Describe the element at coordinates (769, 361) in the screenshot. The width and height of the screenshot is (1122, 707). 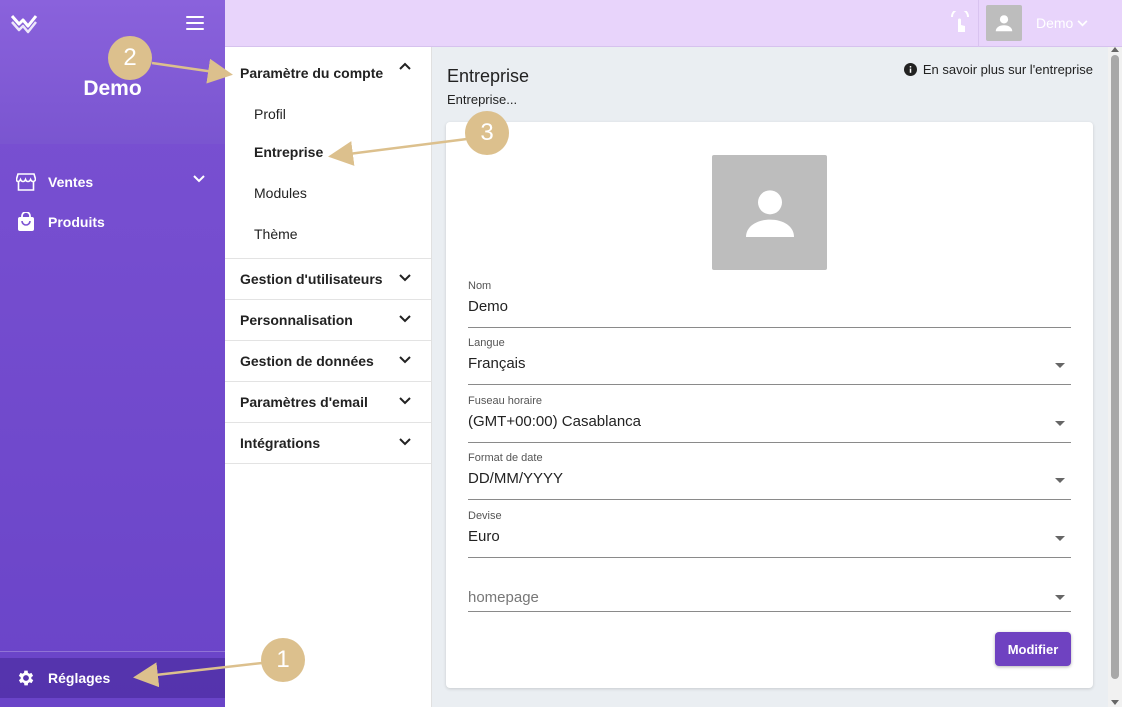
I see `langue-select: Langue Français` at that location.